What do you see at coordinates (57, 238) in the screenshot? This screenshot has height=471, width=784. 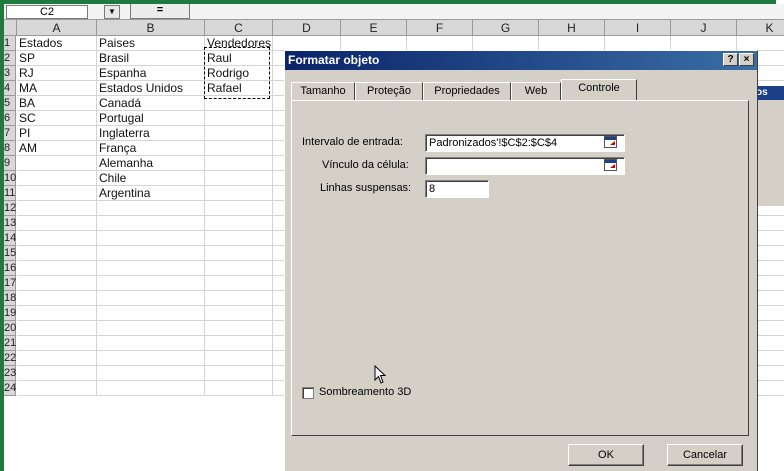 I see `cell-a14` at bounding box center [57, 238].